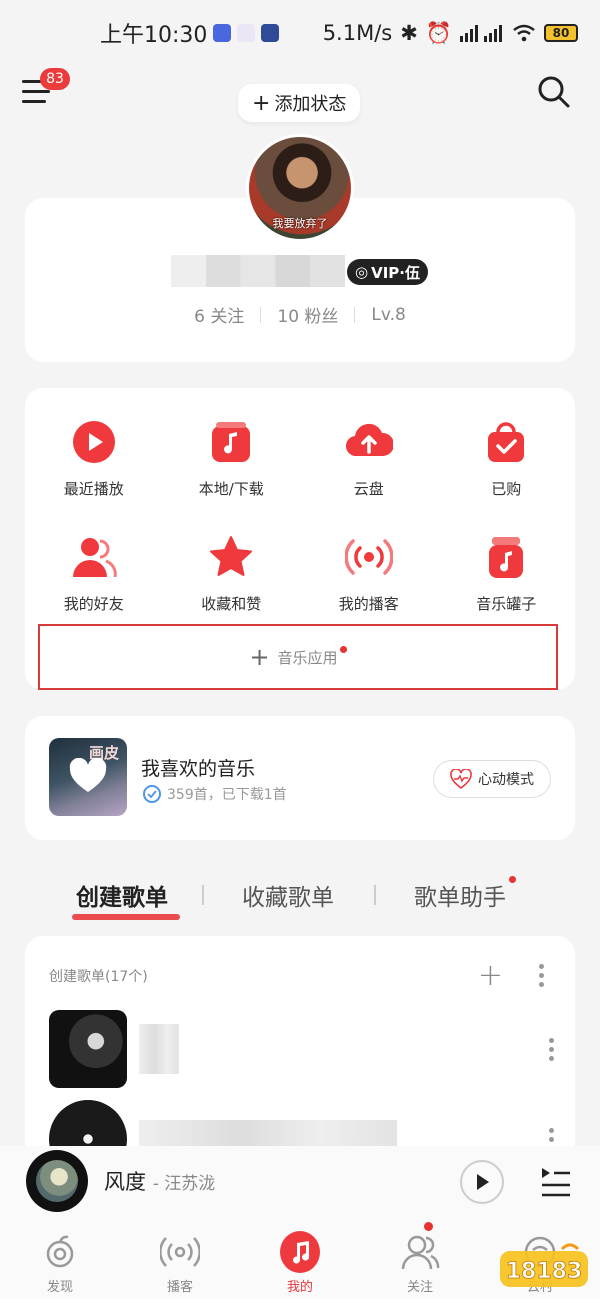 The width and height of the screenshot is (600, 1299). I want to click on liked-music-cover: 画皮, so click(88, 777).